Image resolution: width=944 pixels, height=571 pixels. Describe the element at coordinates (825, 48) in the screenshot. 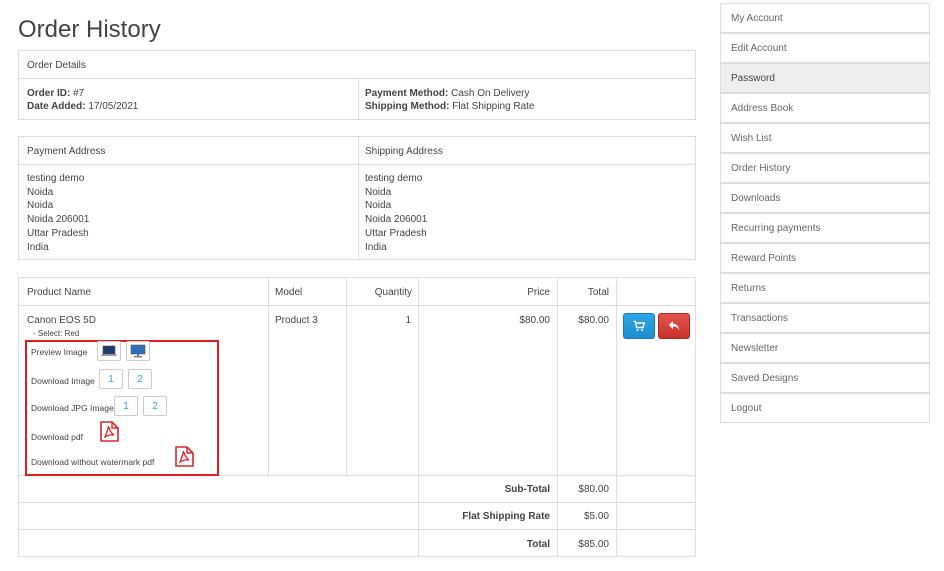

I see `sidebar-item-edit-account: Edit Account` at that location.